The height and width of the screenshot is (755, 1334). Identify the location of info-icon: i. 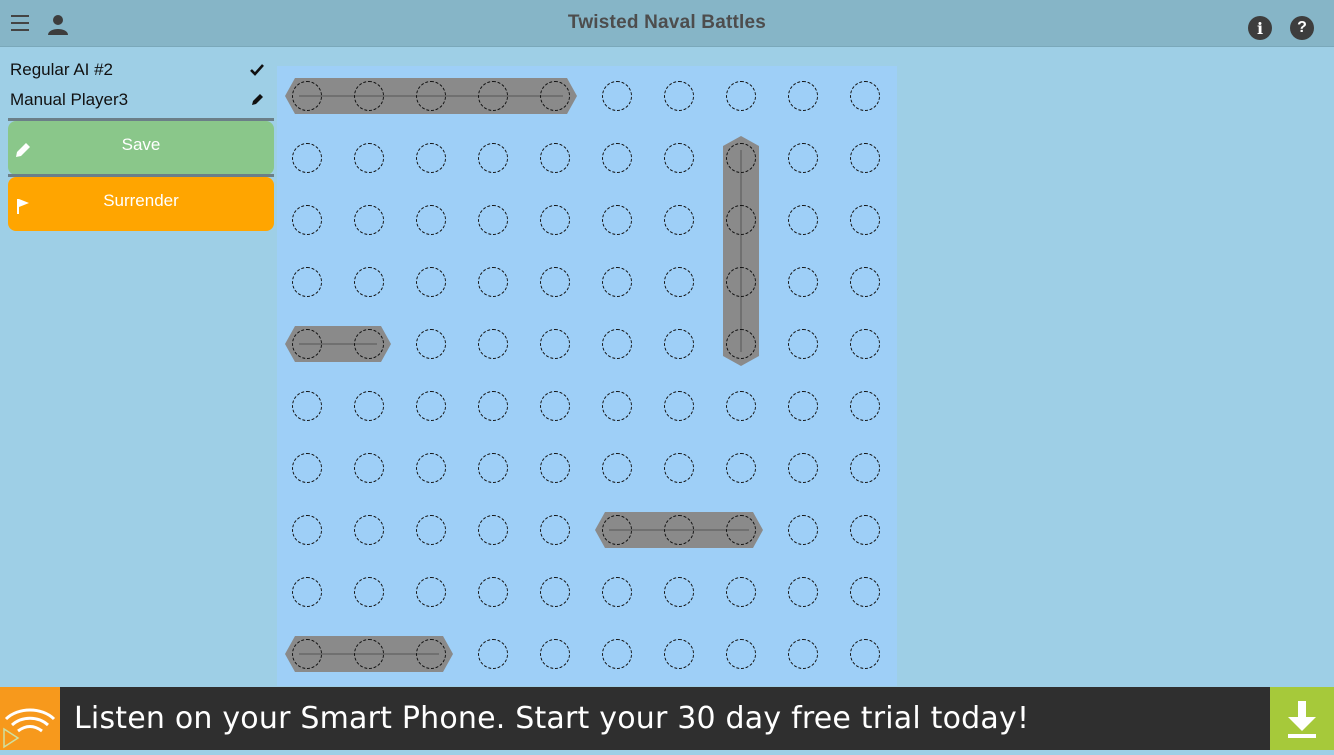
(1260, 28).